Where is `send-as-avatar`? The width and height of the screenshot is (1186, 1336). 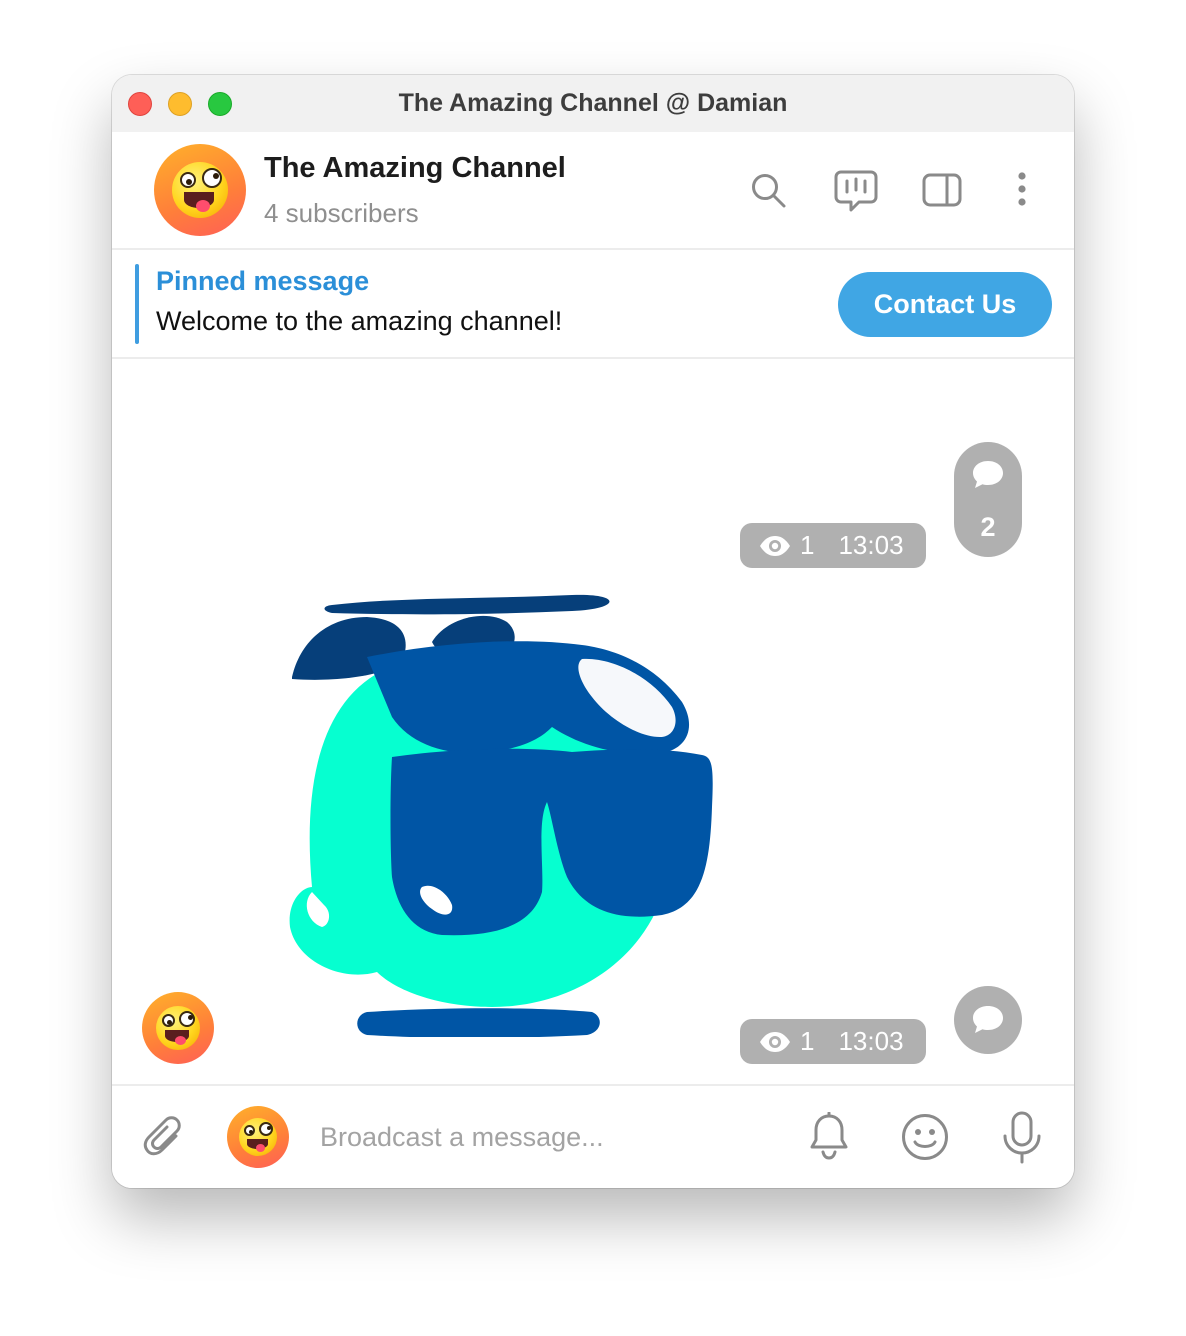
send-as-avatar is located at coordinates (258, 1137).